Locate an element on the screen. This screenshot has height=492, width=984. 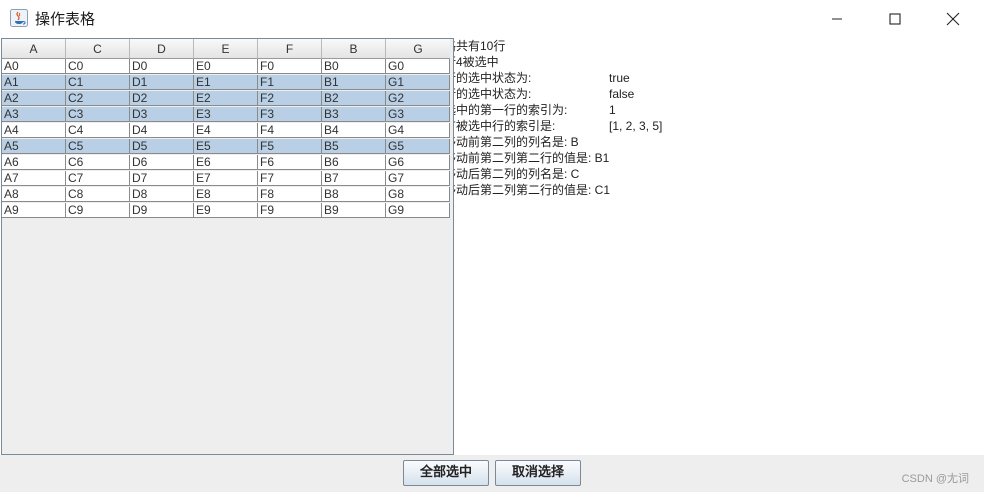
table-cell: A9 is located at coordinates (34, 210).